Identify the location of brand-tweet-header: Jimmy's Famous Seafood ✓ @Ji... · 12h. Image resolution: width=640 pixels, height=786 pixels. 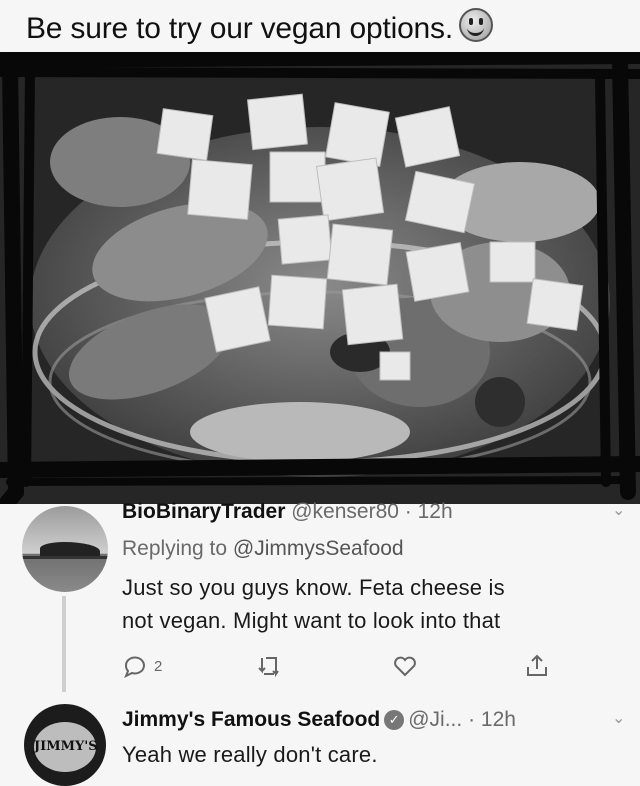
(319, 720).